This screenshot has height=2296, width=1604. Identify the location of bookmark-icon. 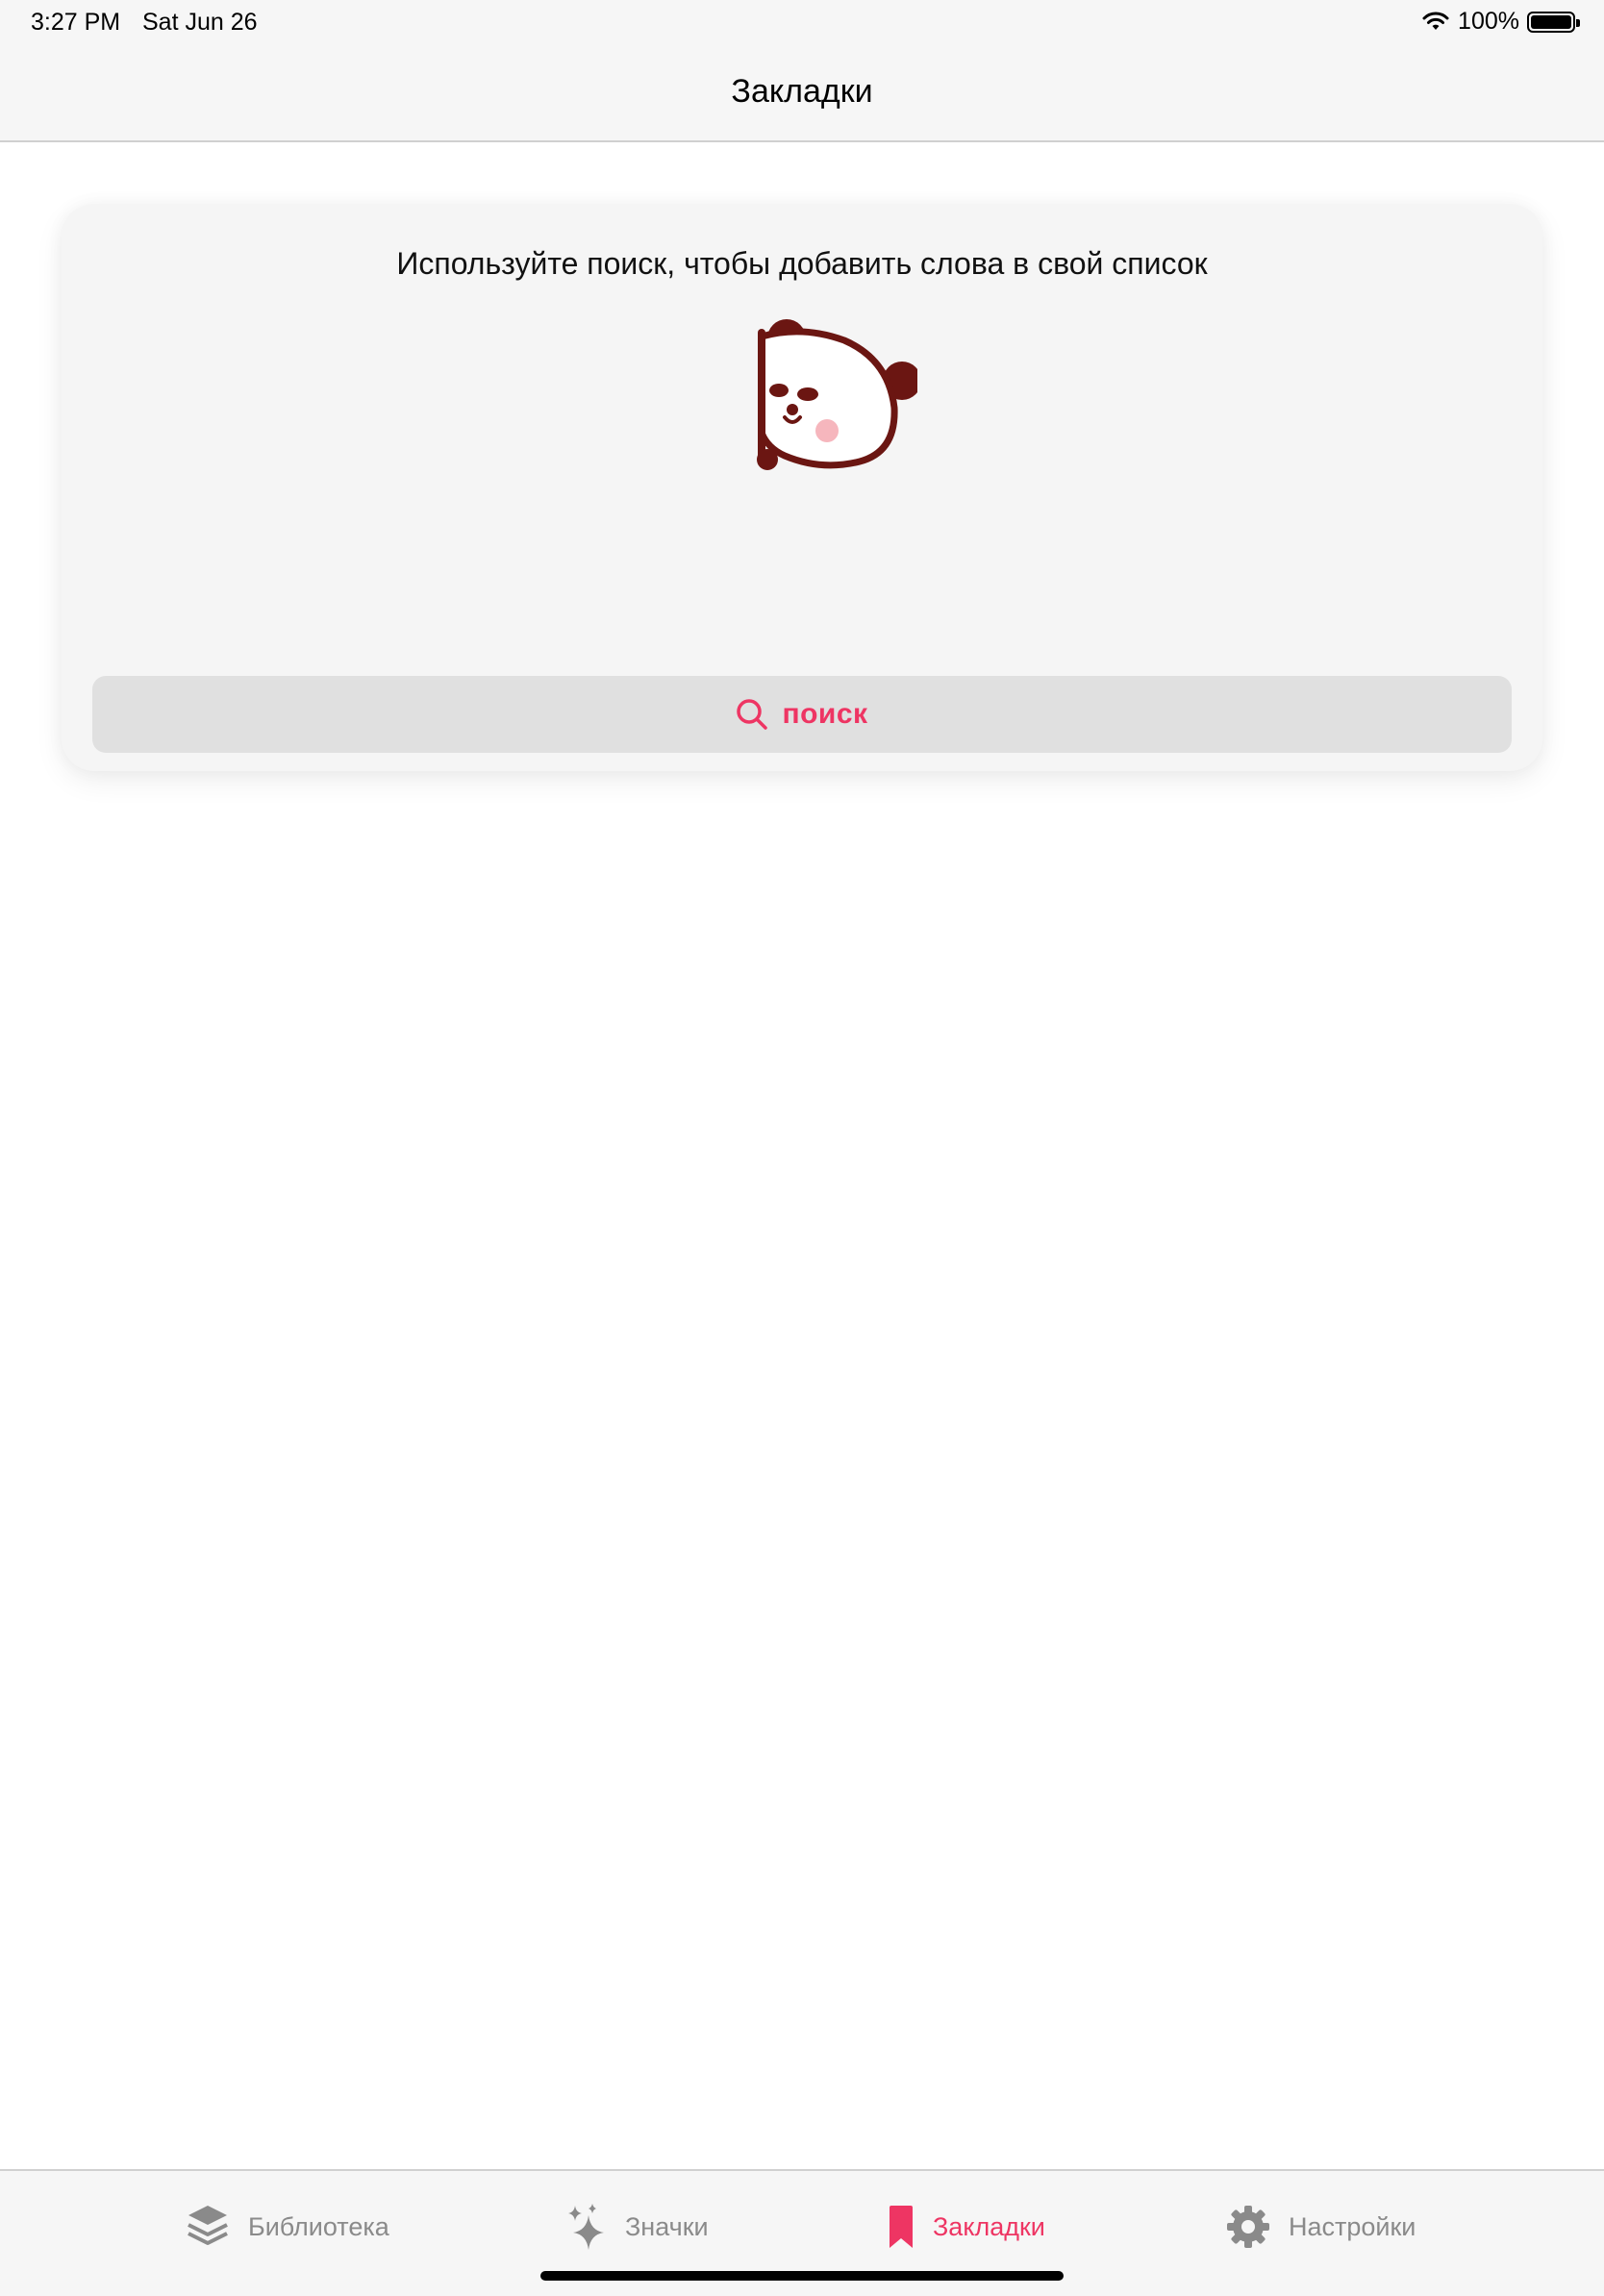
(901, 2227).